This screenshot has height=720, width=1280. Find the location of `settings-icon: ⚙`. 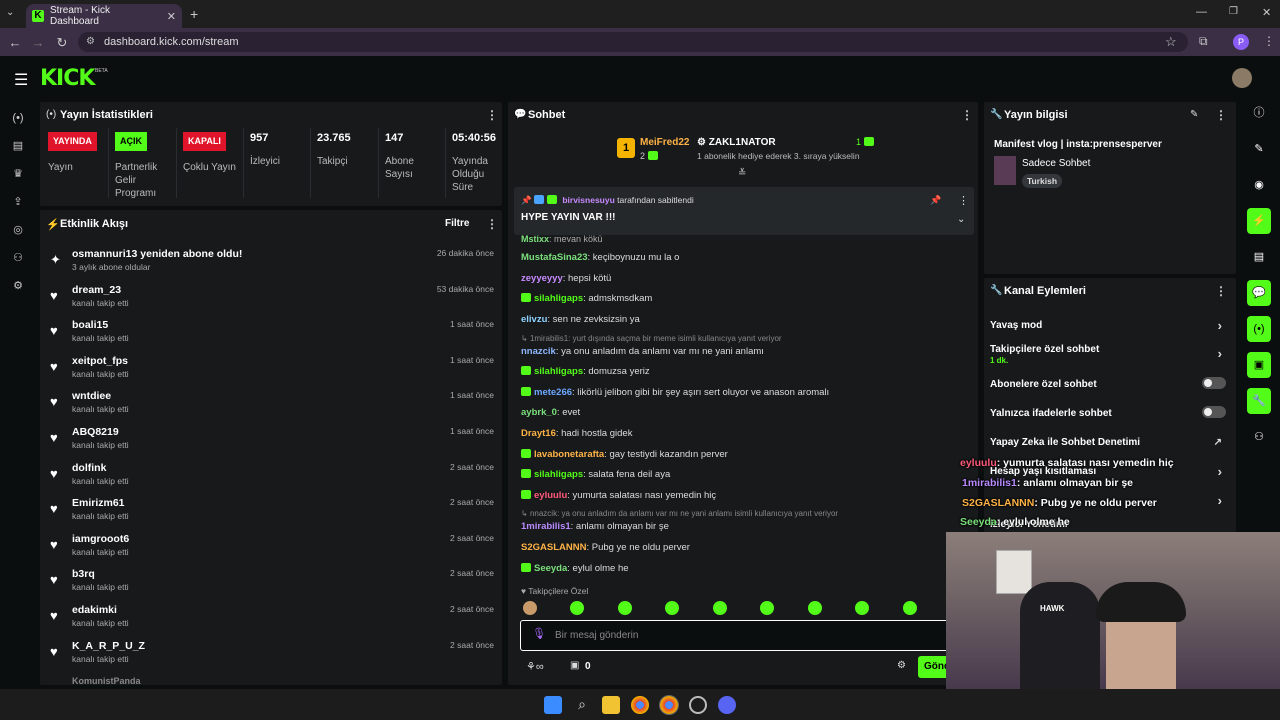

settings-icon: ⚙ is located at coordinates (18, 286).